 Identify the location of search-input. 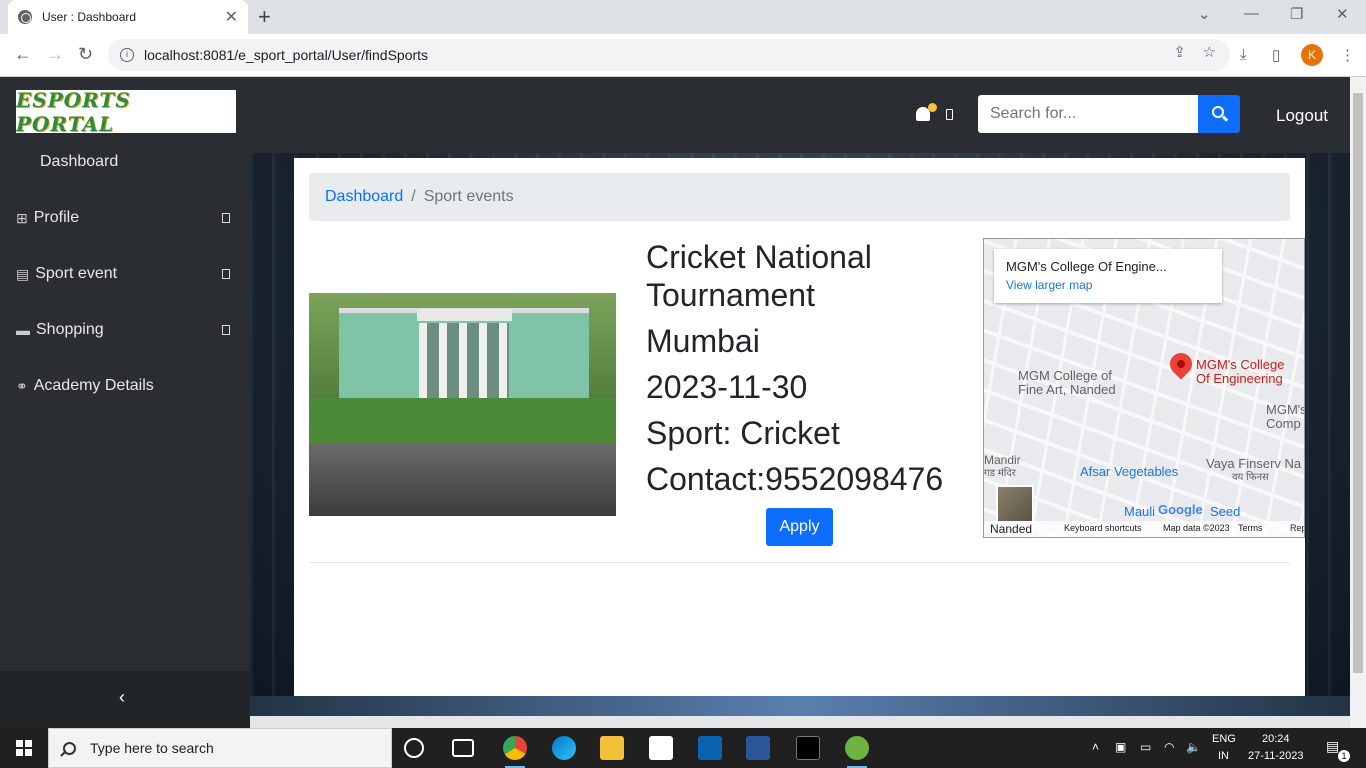
(1088, 114).